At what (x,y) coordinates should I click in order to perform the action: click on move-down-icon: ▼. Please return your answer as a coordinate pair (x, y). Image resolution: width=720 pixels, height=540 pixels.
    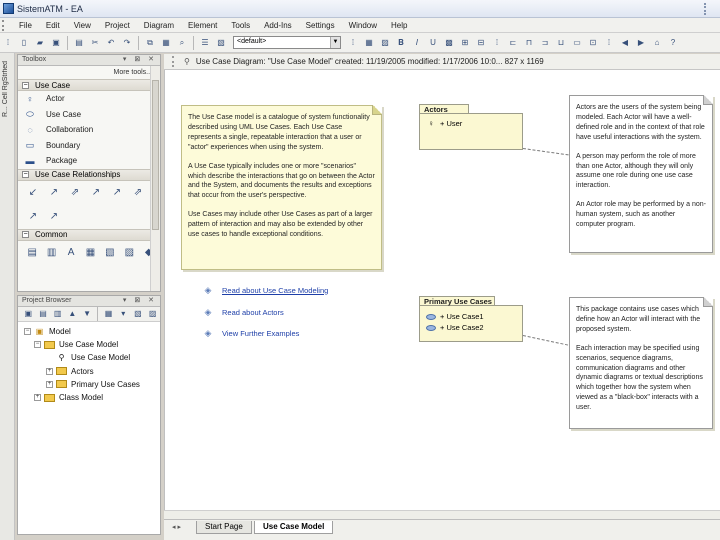
    Looking at the image, I should click on (87, 314).